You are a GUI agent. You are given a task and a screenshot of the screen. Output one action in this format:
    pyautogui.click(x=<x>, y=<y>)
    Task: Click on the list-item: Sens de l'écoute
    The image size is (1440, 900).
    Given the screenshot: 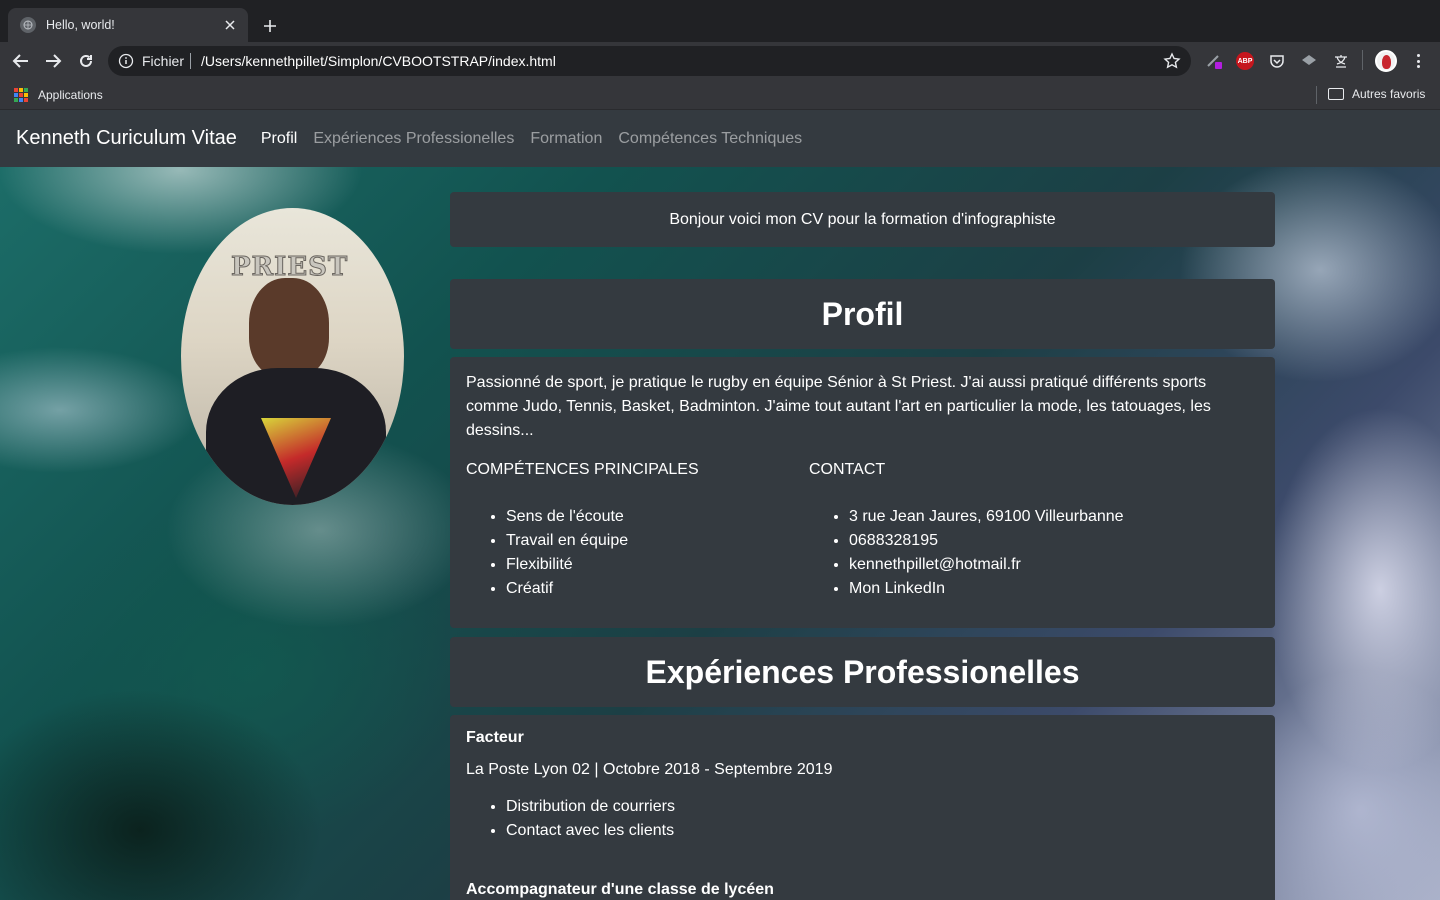 What is the action you would take?
    pyautogui.click(x=602, y=517)
    